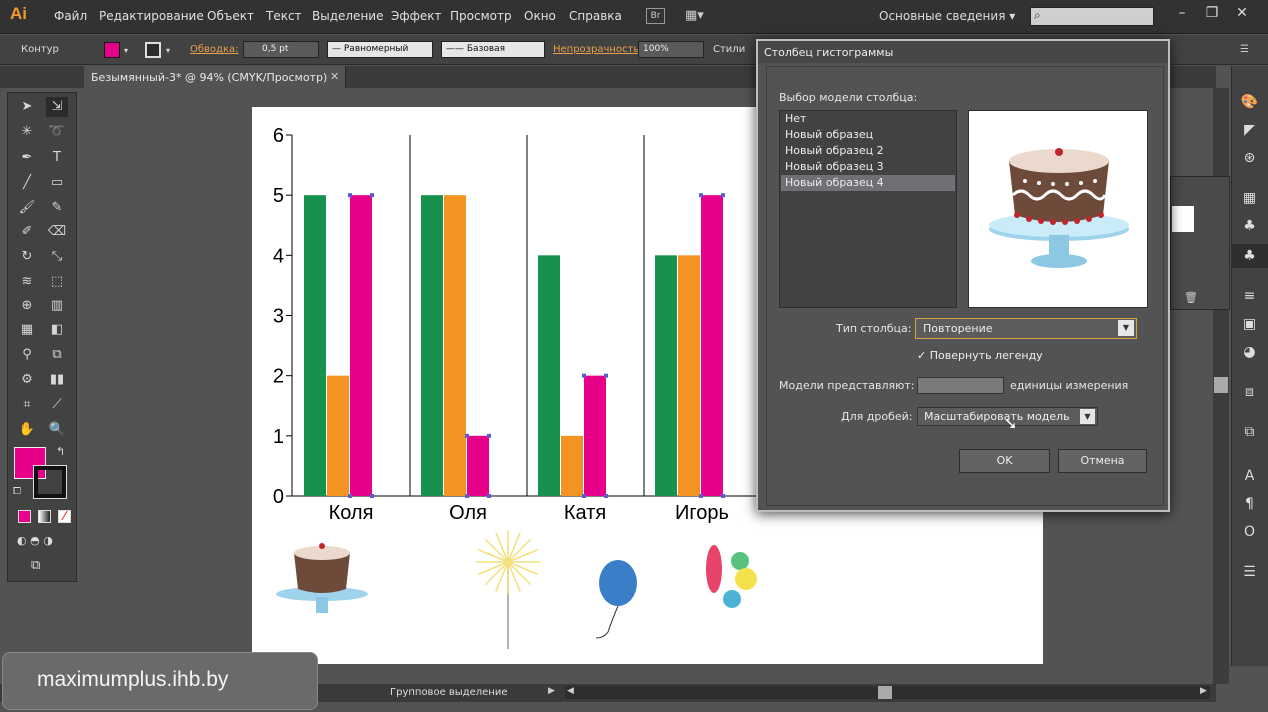 The height and width of the screenshot is (712, 1268). Describe the element at coordinates (598, 49) in the screenshot. I see `opacity-label: Непрозрачность:` at that location.